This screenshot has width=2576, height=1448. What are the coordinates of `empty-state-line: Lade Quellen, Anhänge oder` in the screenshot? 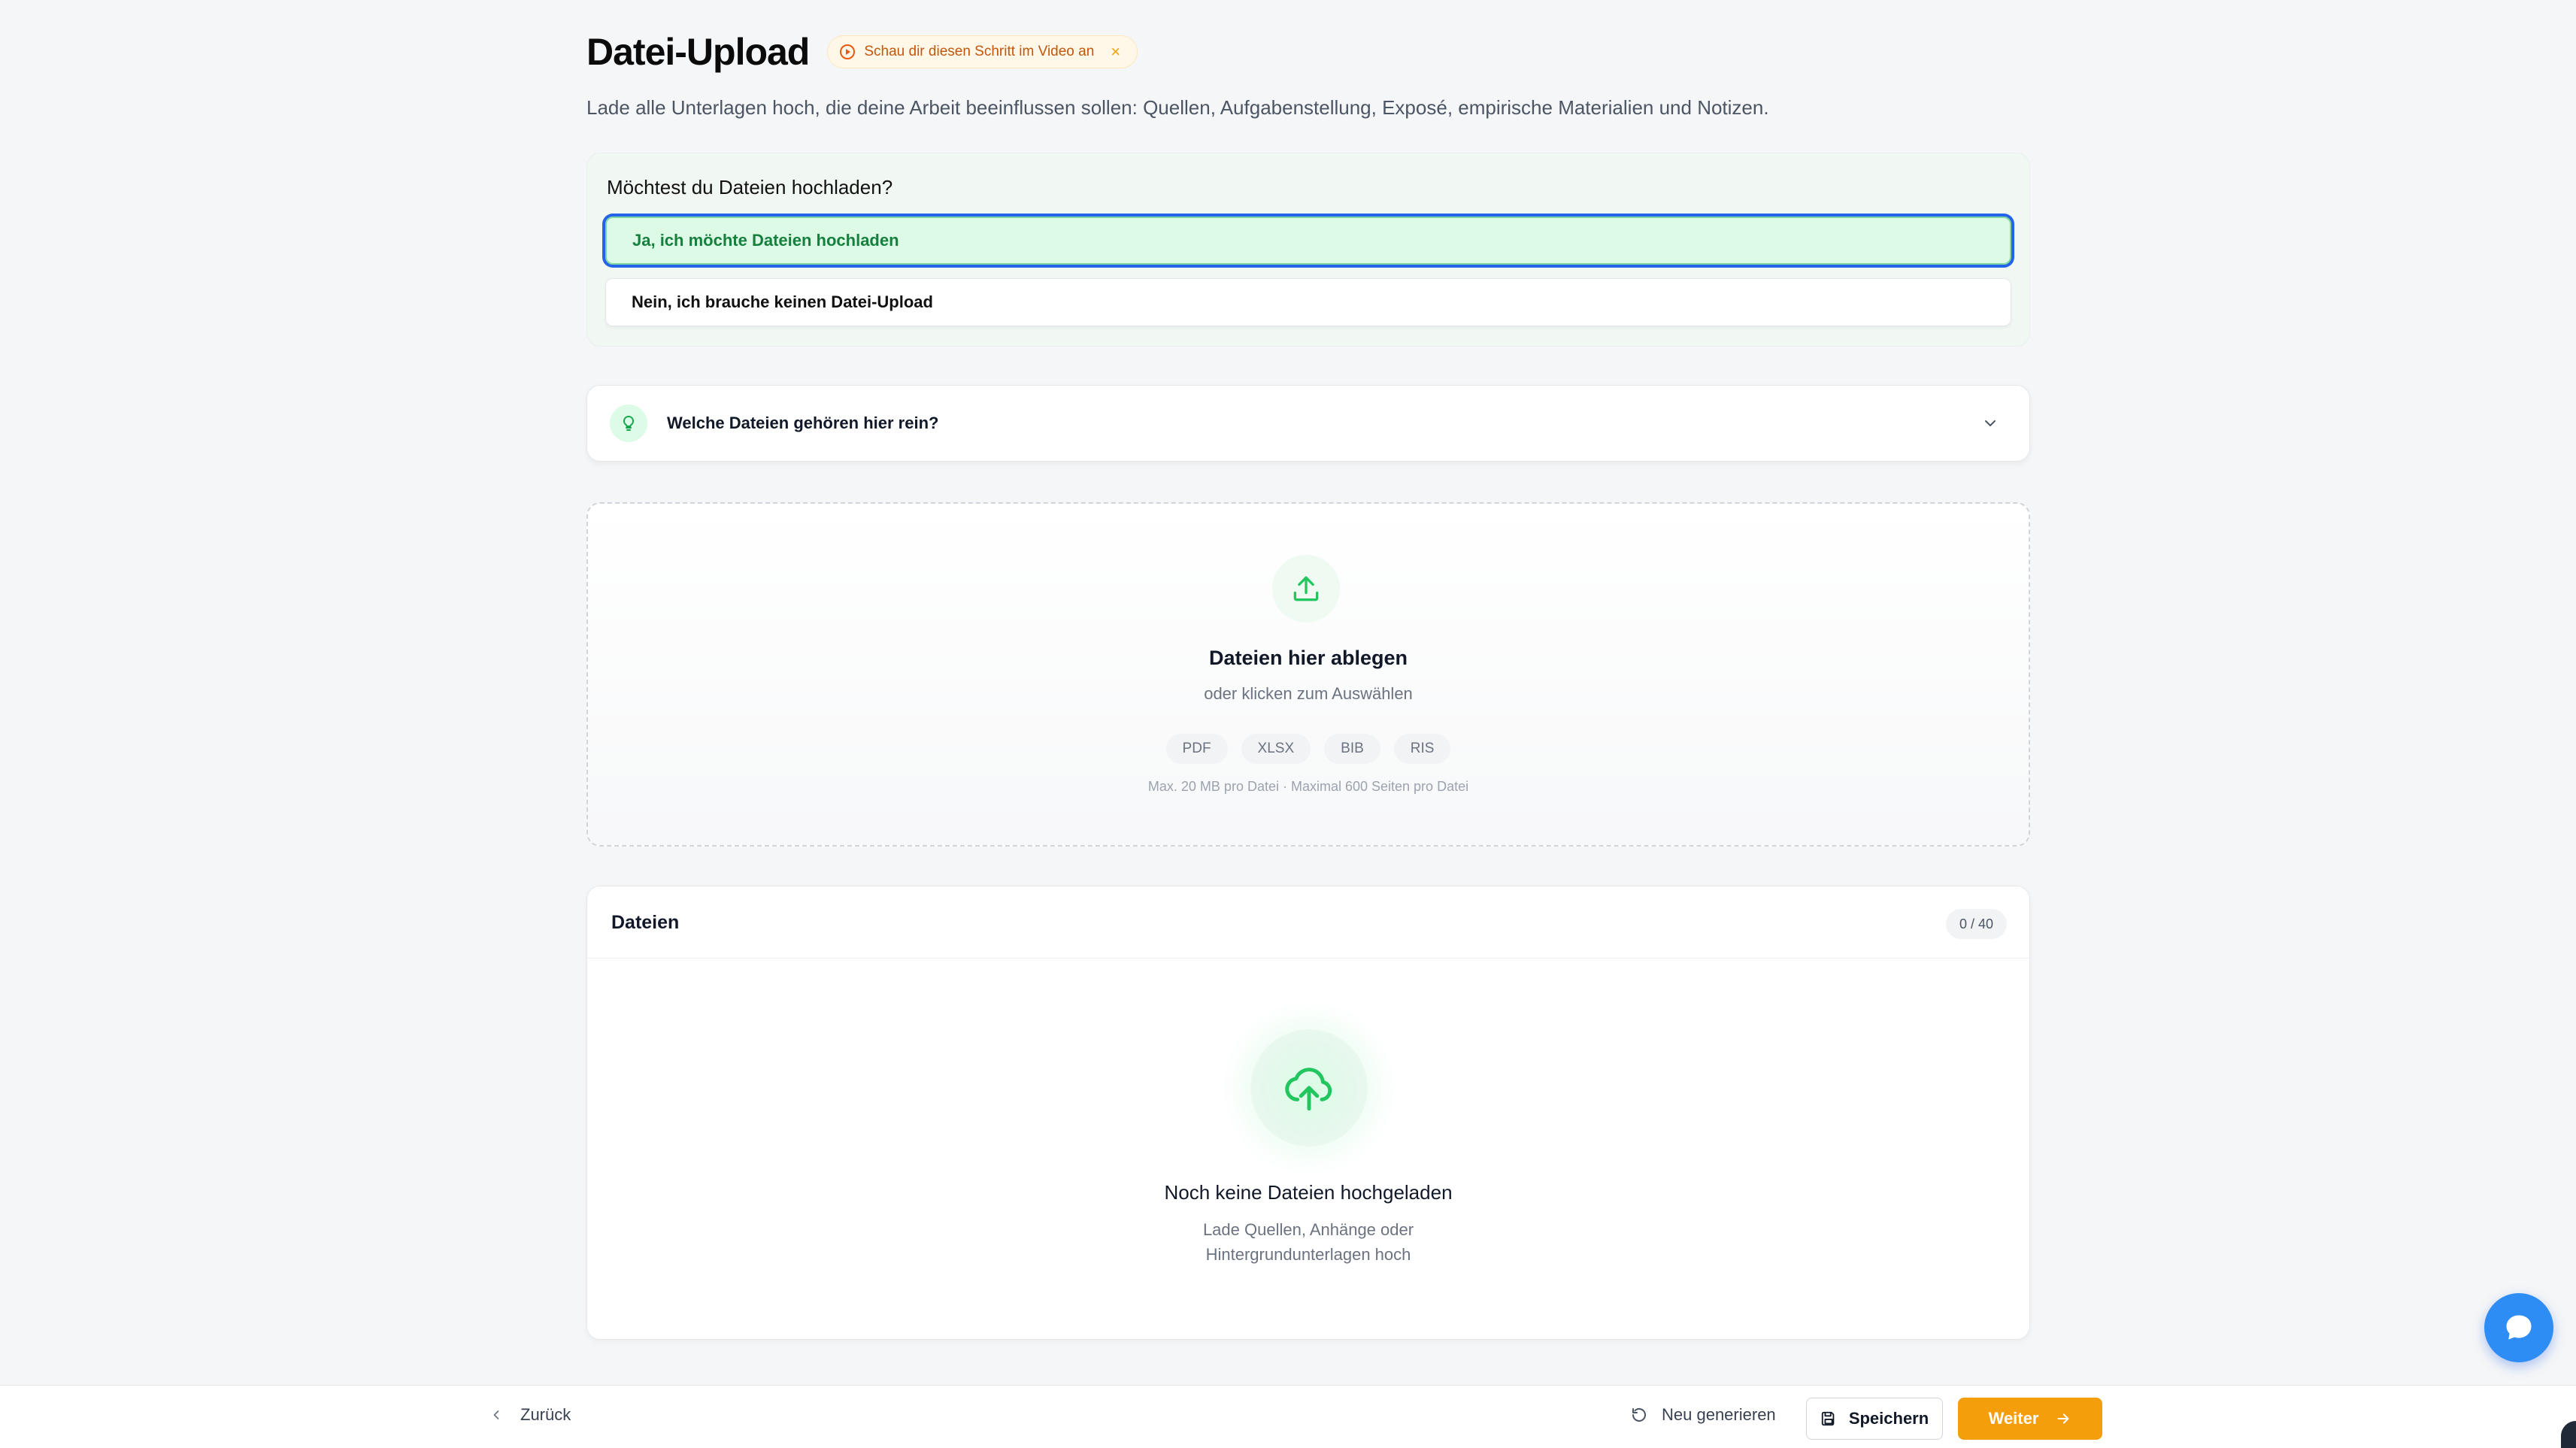 It's located at (1308, 1229).